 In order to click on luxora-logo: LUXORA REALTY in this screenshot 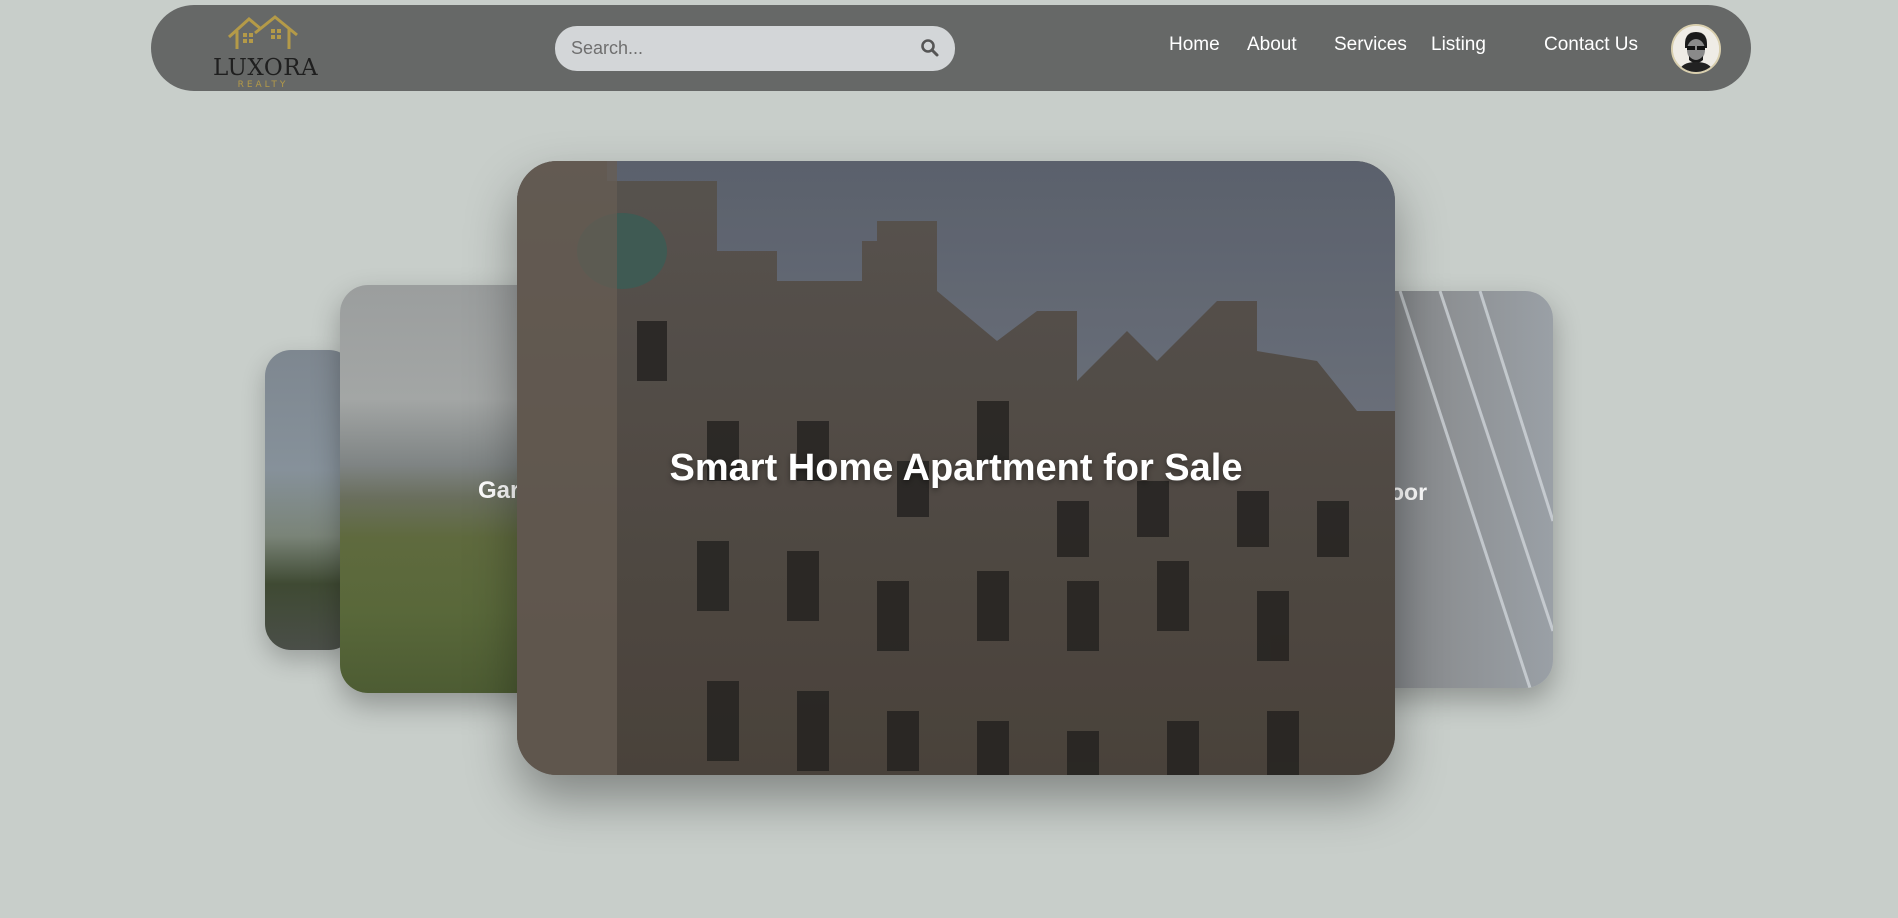, I will do `click(266, 51)`.